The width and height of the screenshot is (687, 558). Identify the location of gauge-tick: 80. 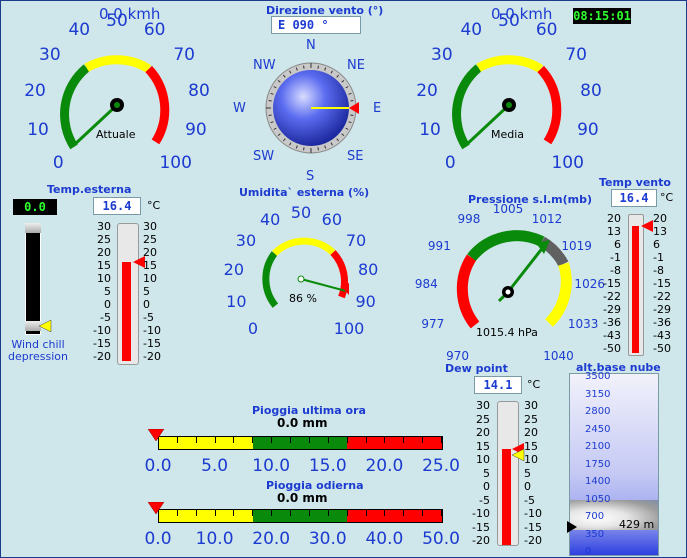
(591, 90).